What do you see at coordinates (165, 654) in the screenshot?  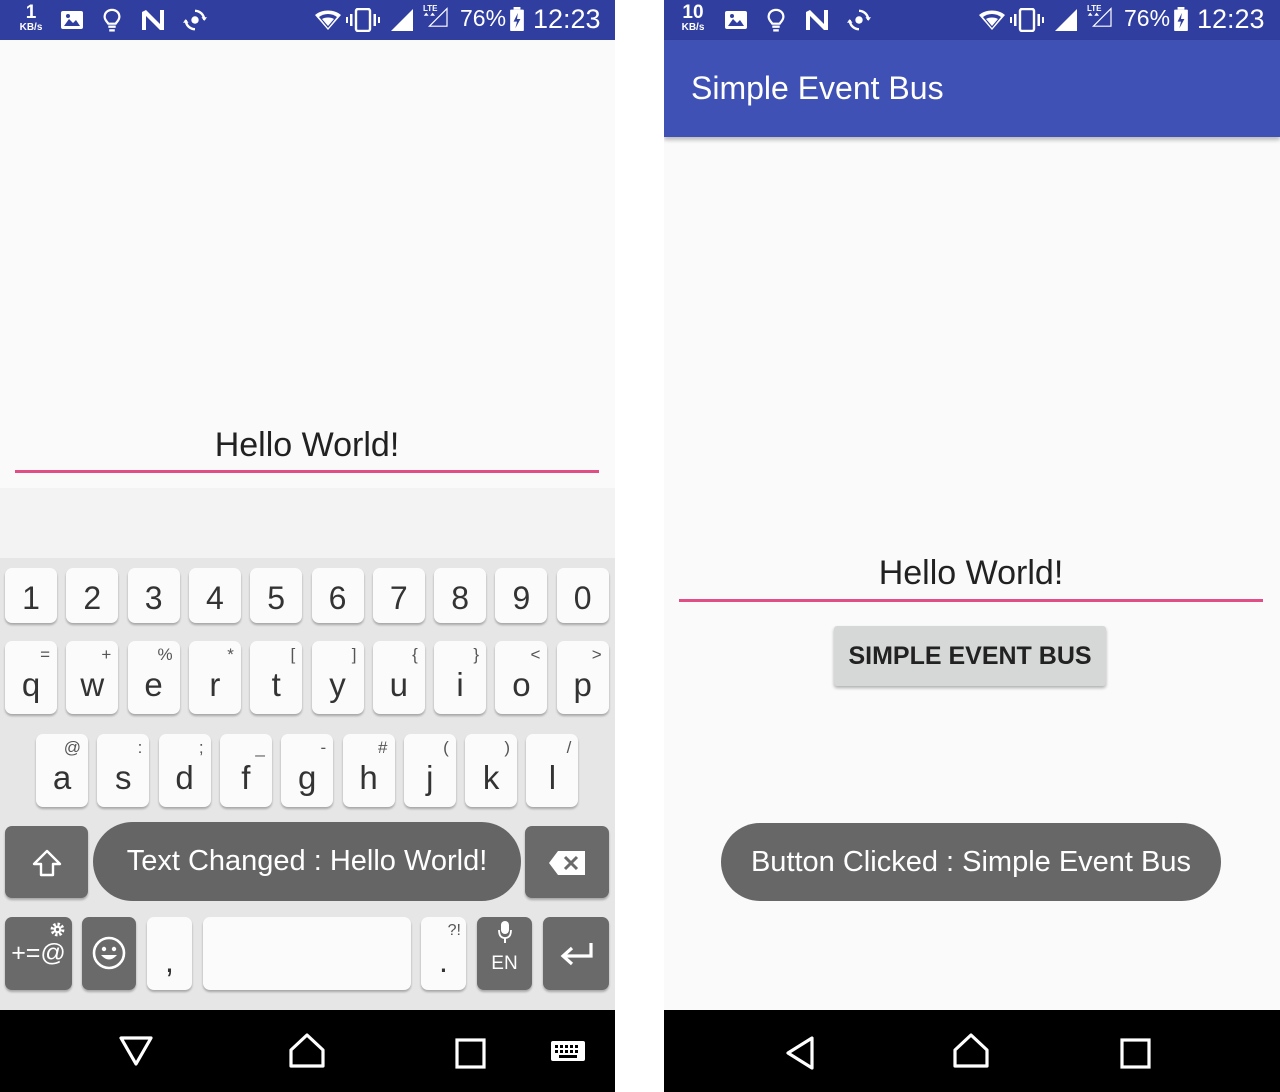 I see `key-hint: %` at bounding box center [165, 654].